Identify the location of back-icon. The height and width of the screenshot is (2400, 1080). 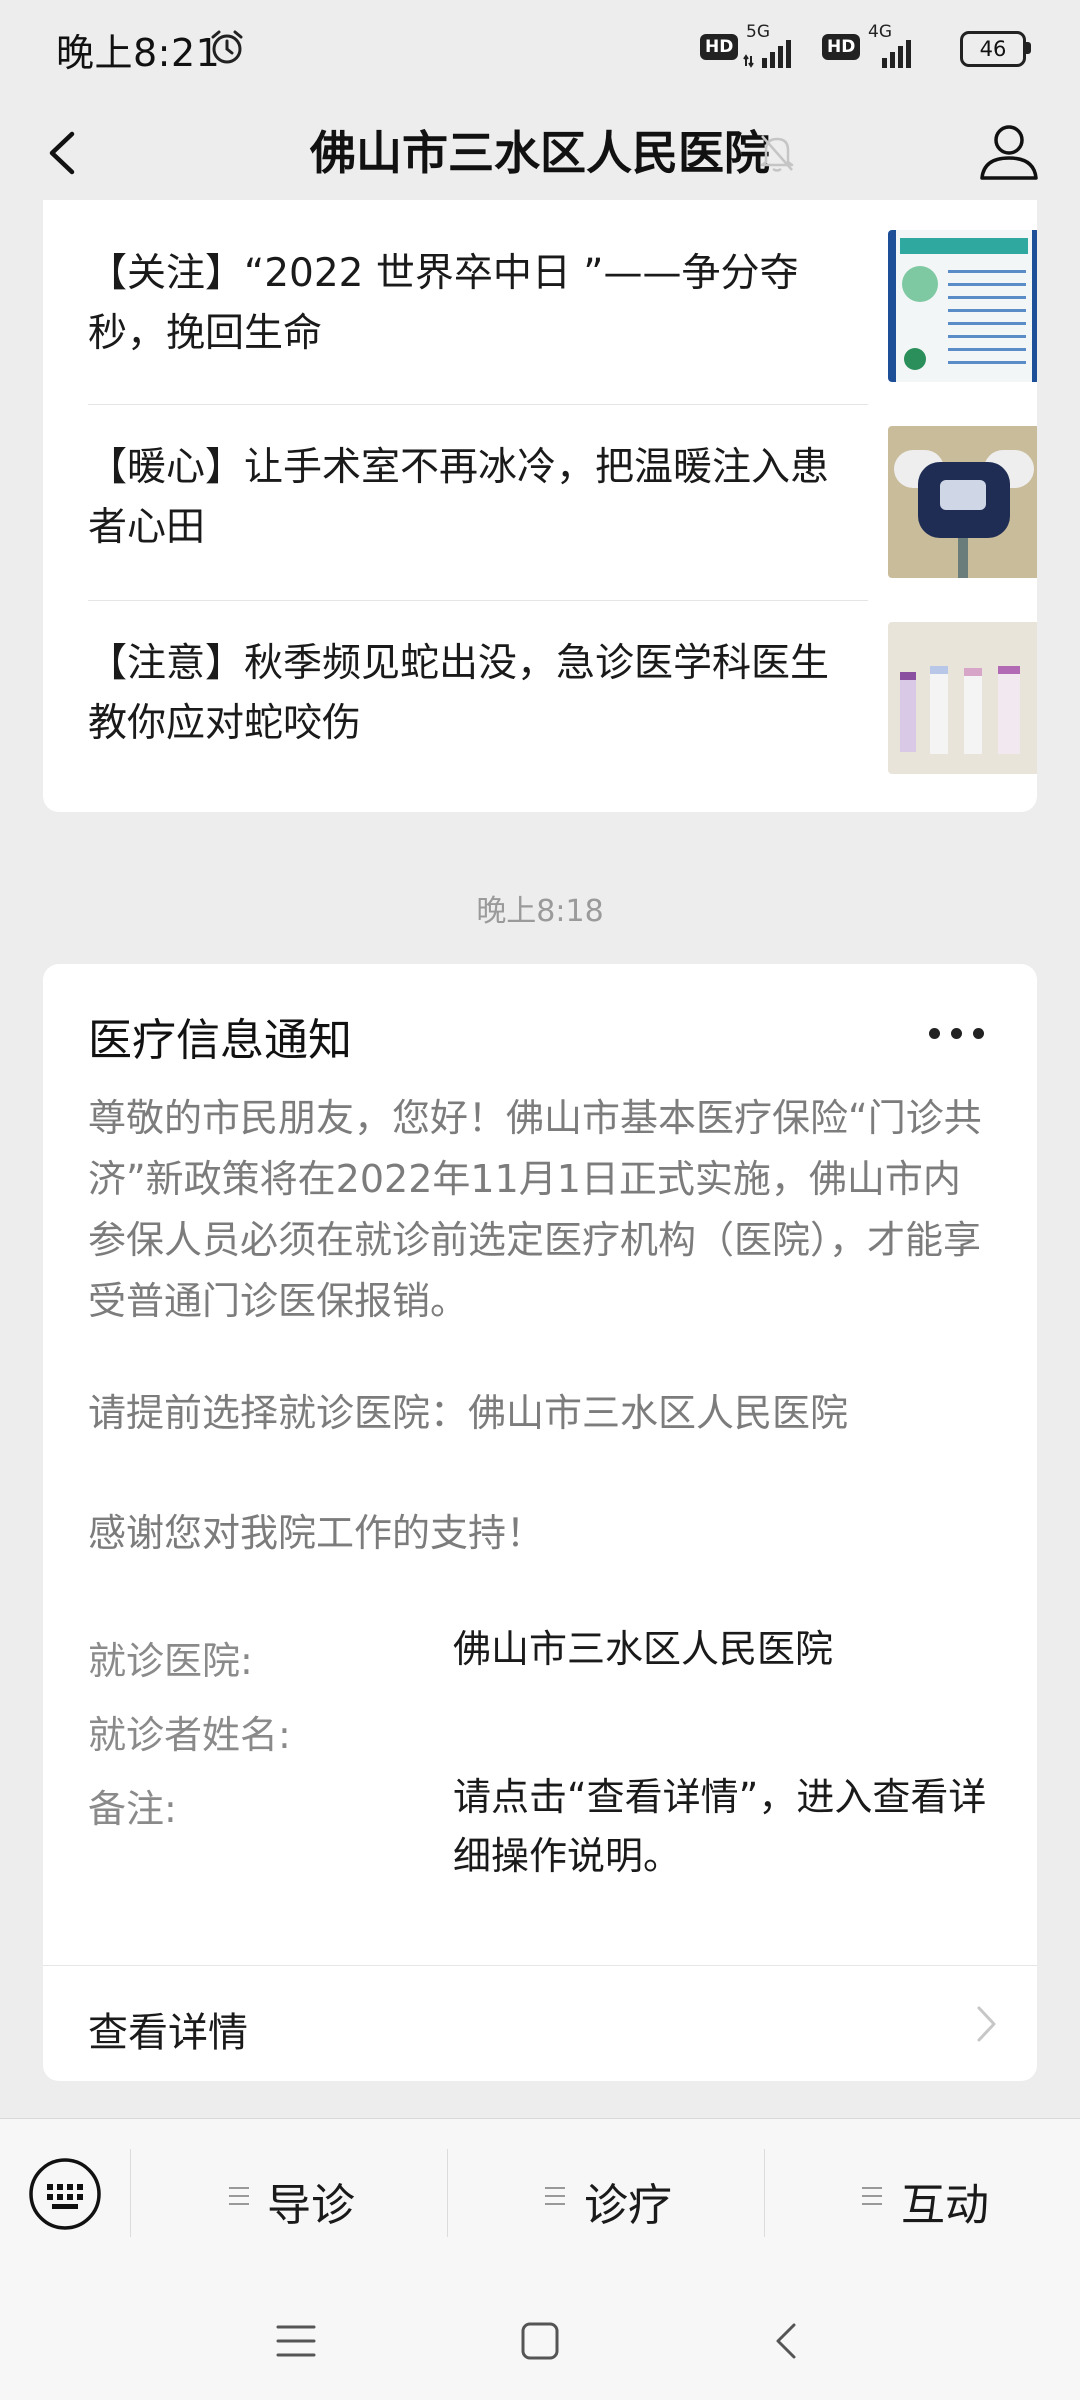
(785, 2341).